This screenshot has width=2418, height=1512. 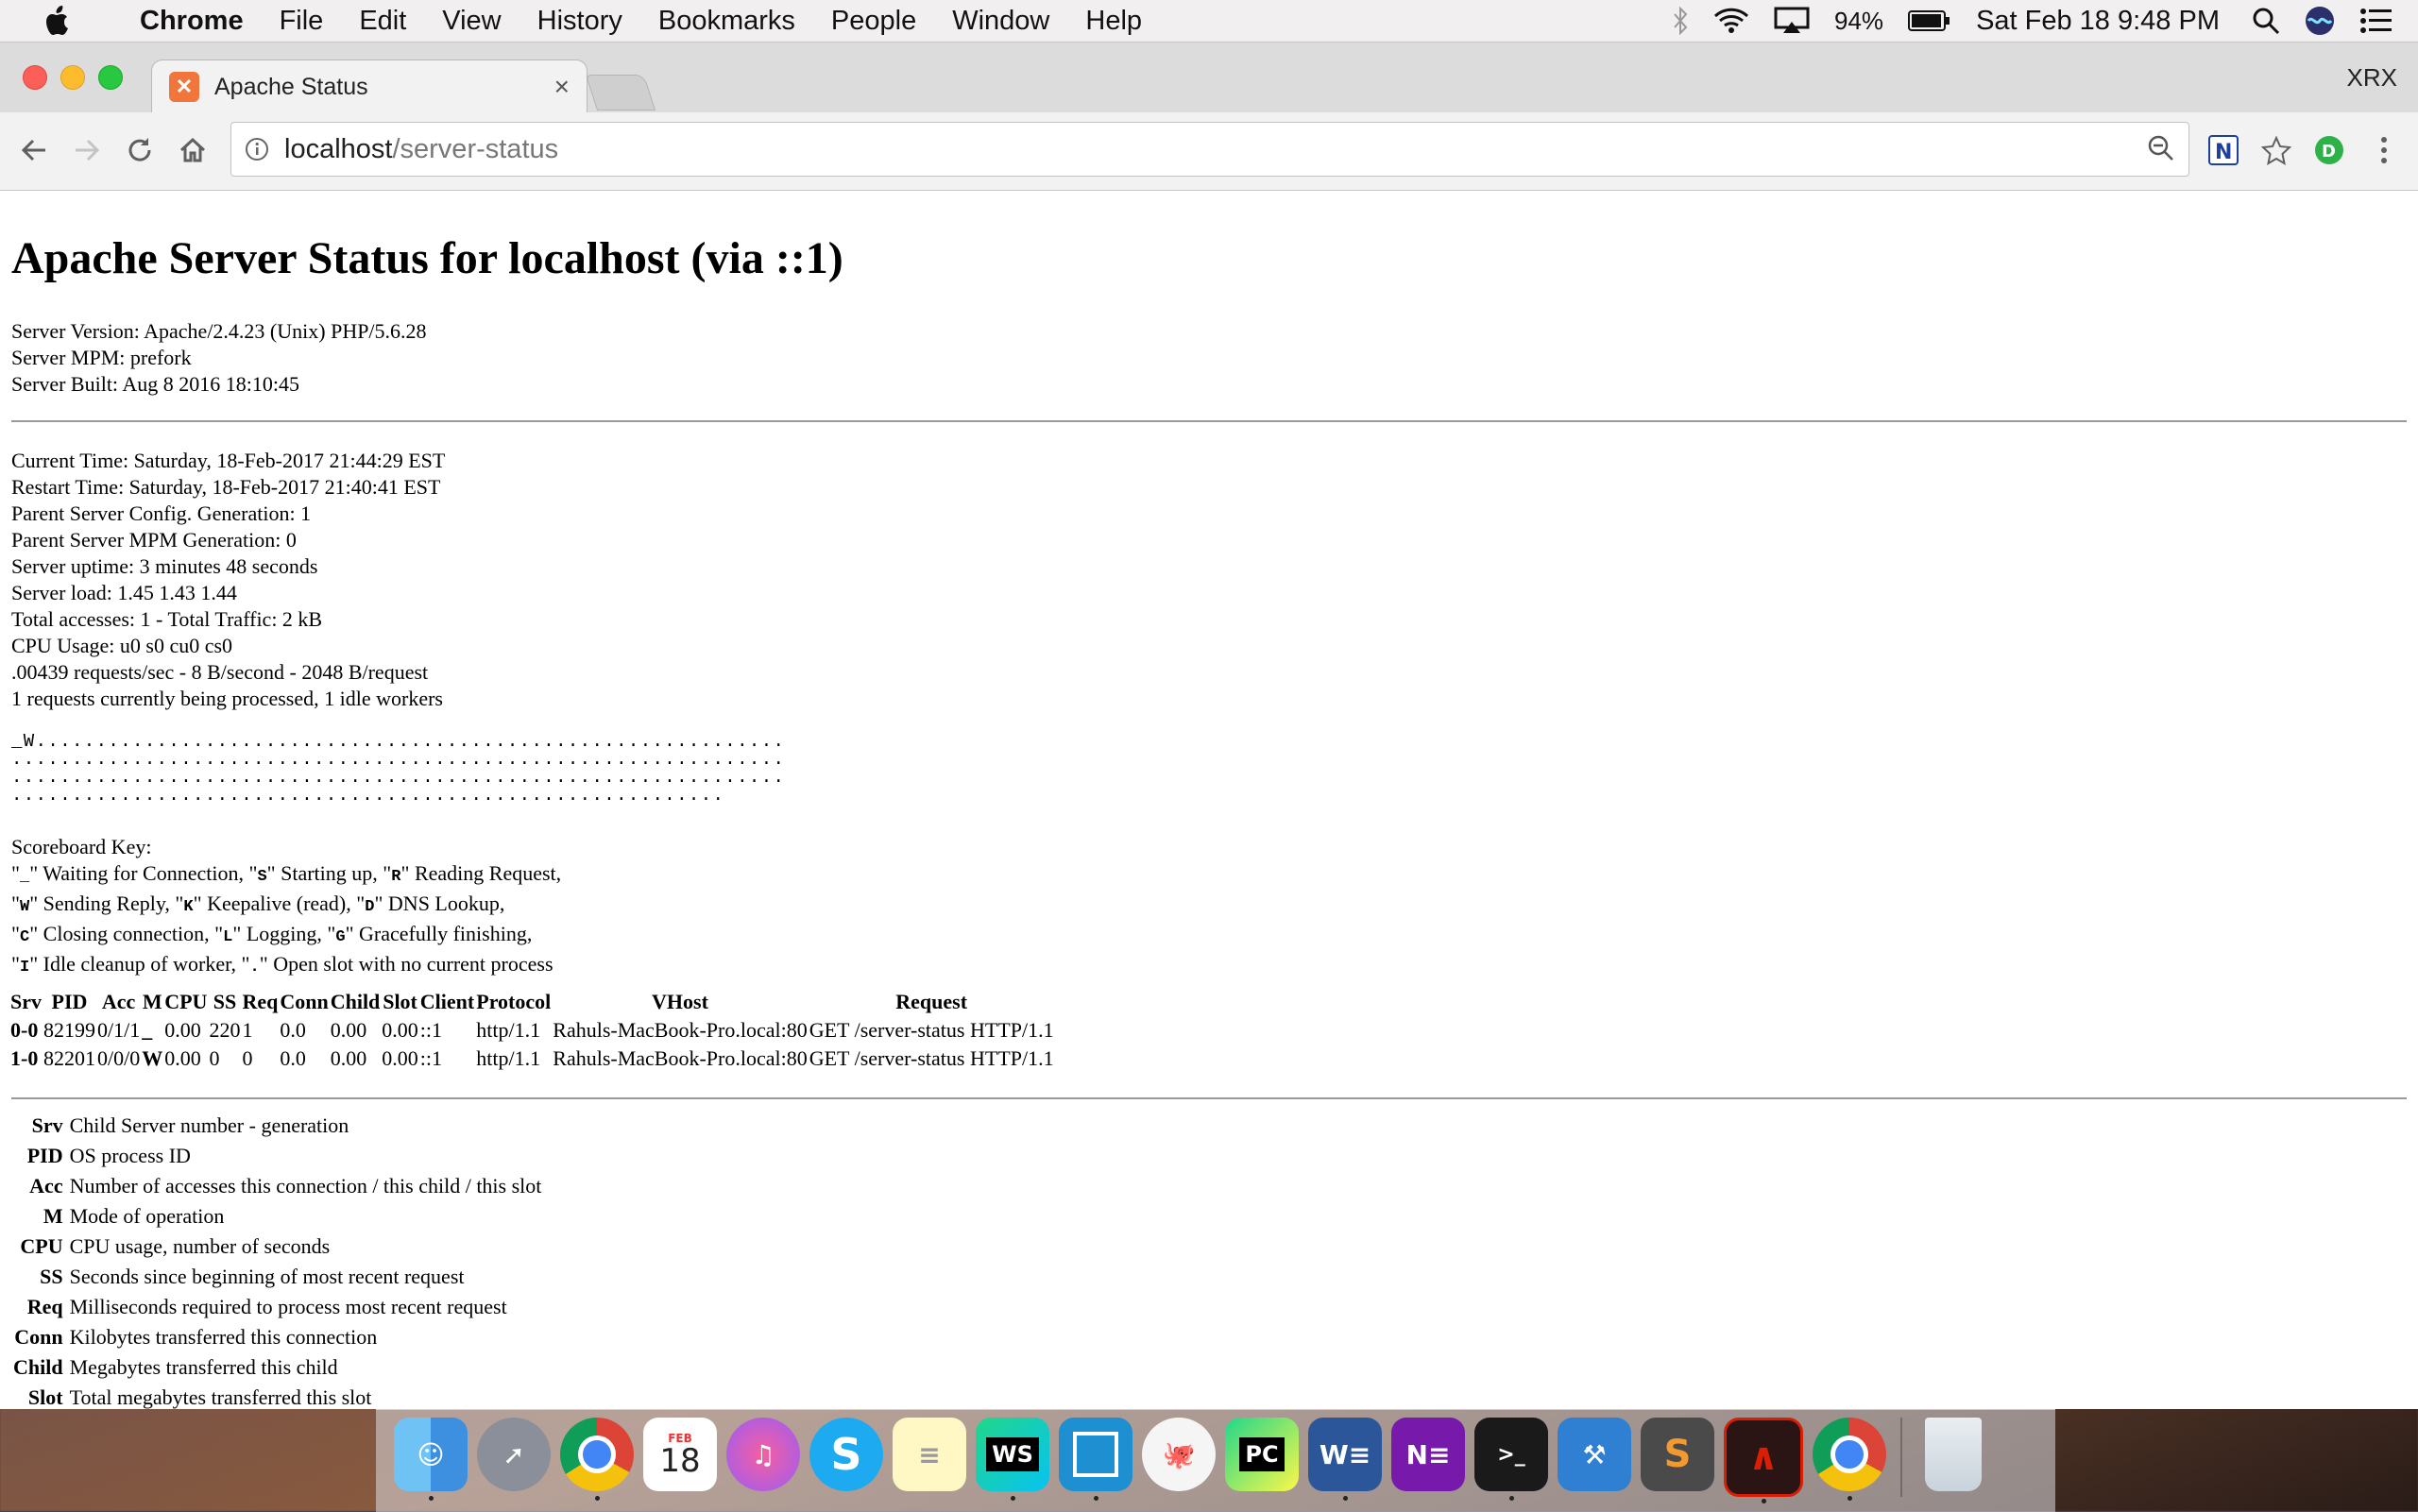 I want to click on key-text: " Gracefully finishing,, so click(x=439, y=933).